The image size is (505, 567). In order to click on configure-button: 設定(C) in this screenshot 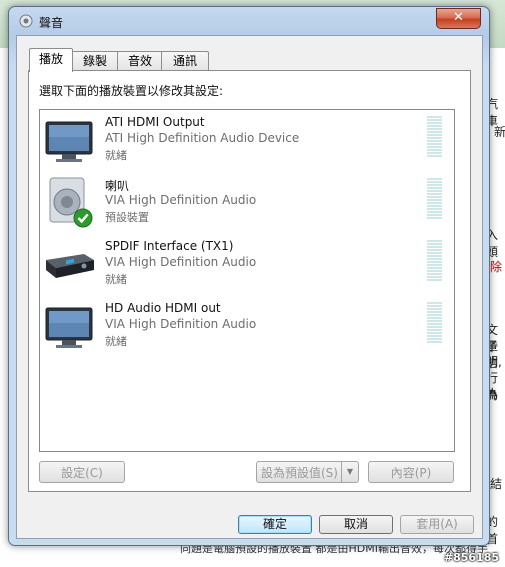, I will do `click(82, 472)`.